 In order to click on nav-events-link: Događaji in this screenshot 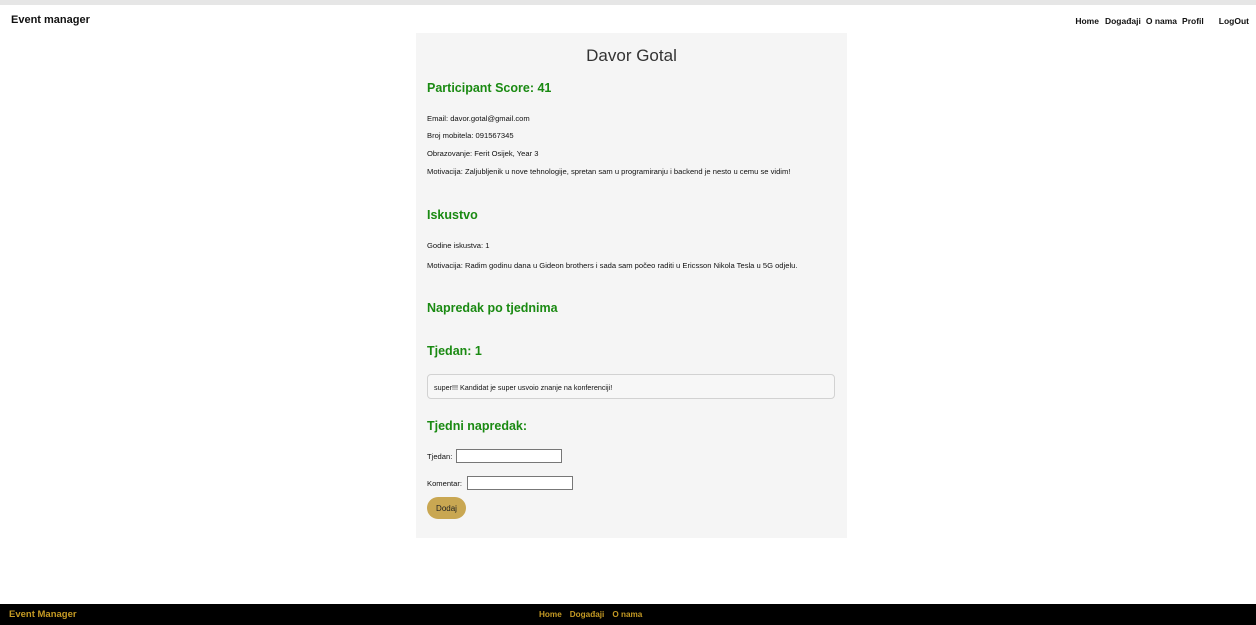, I will do `click(1123, 21)`.